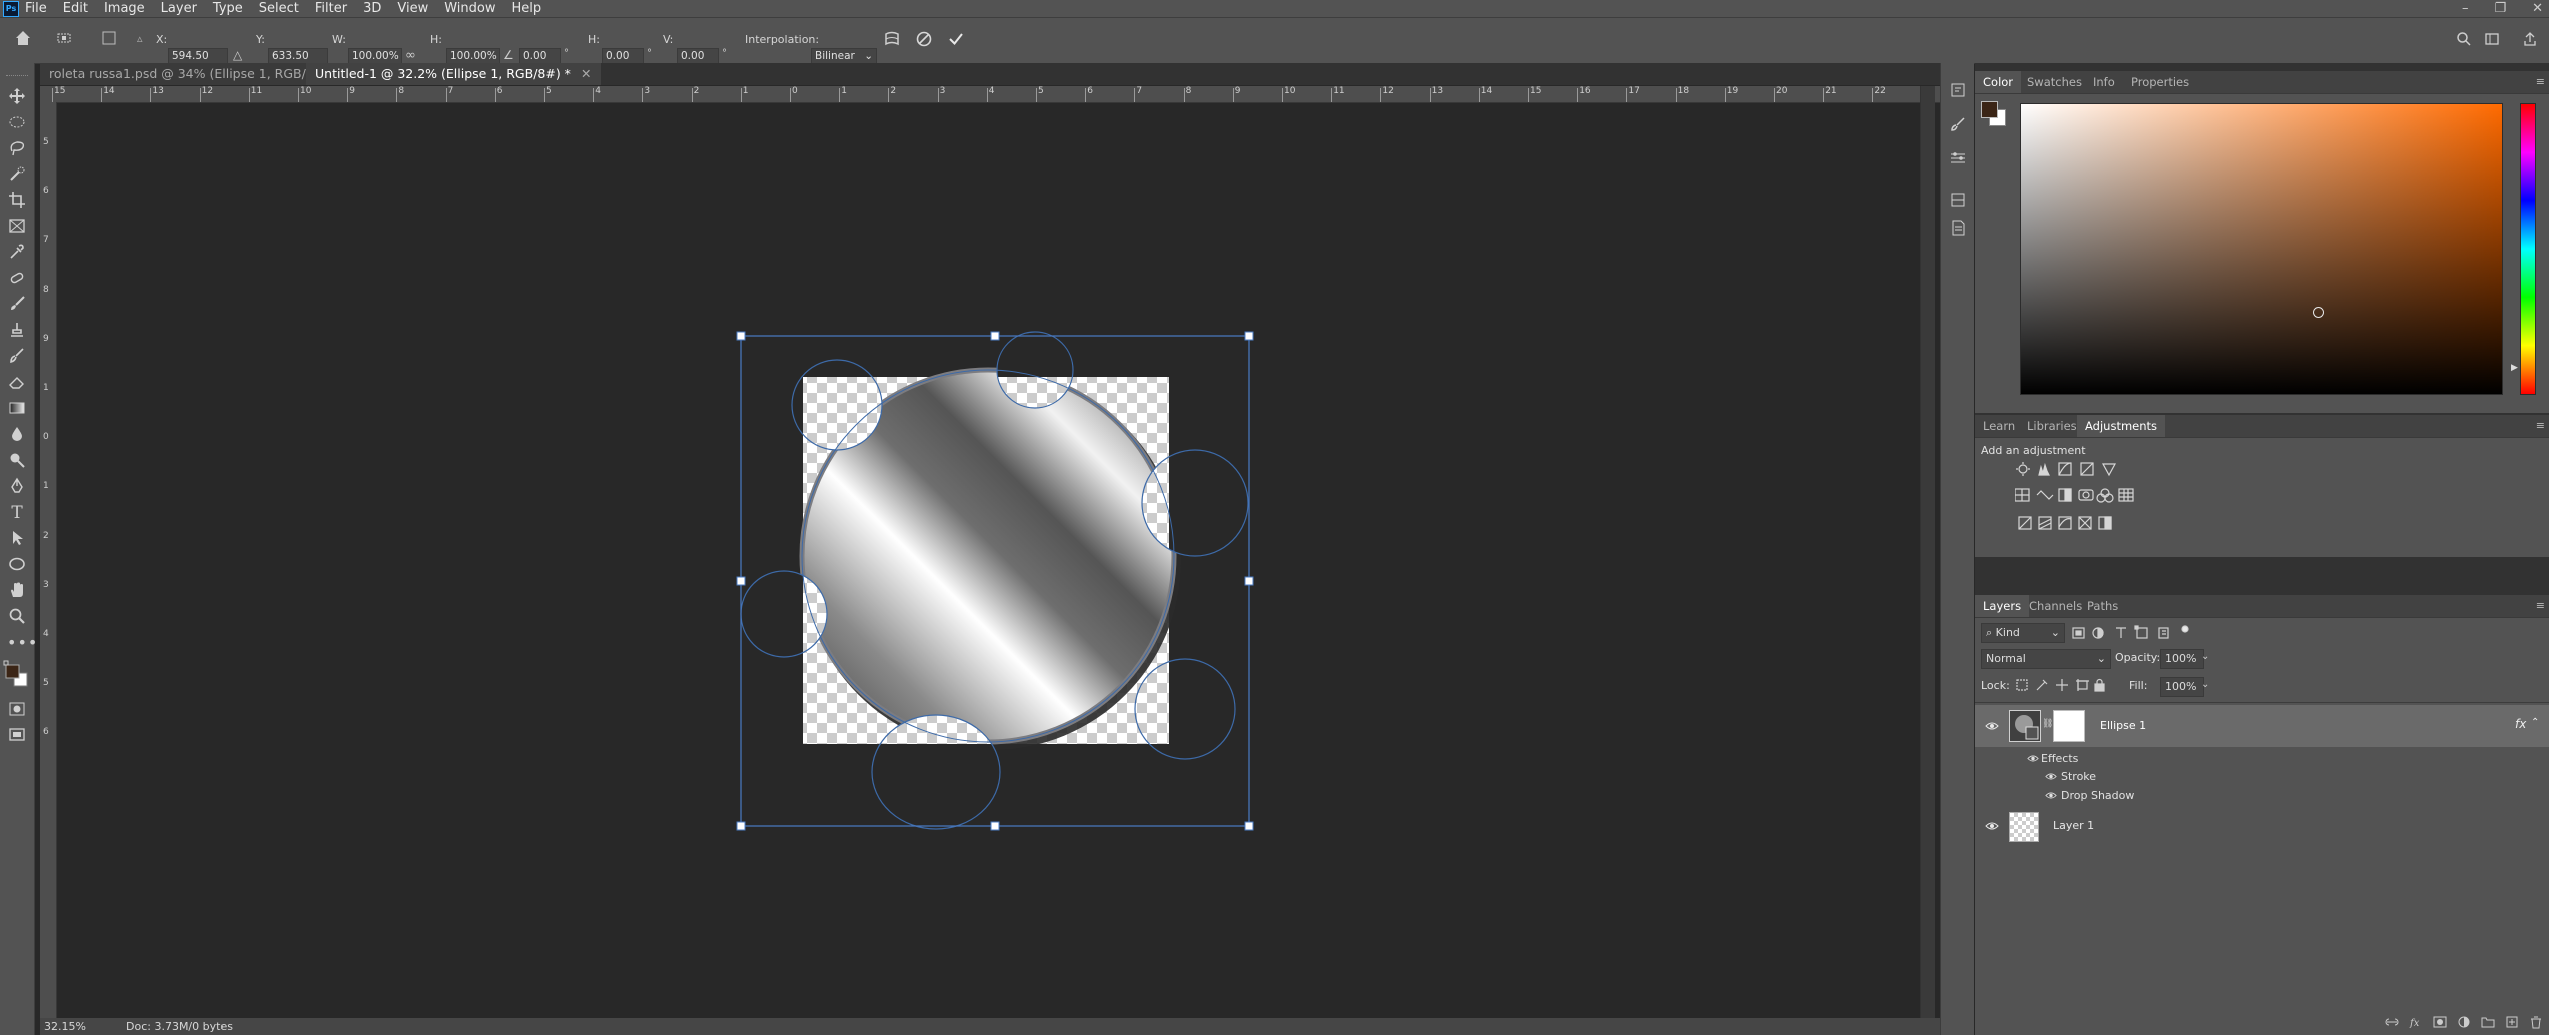  What do you see at coordinates (23, 38) in the screenshot?
I see `home-icon` at bounding box center [23, 38].